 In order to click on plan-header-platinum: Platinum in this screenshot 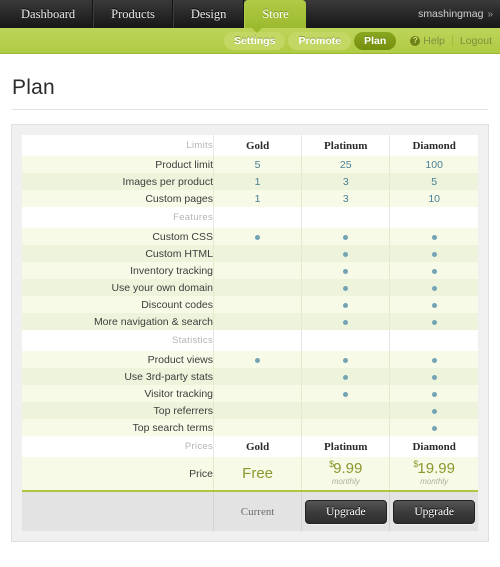, I will do `click(345, 145)`.